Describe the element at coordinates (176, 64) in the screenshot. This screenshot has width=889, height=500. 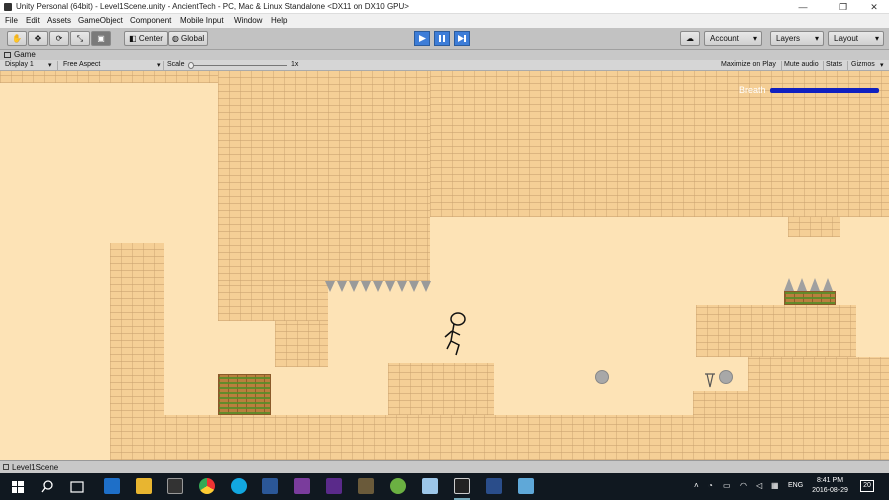
I see `scale-label: Scale` at that location.